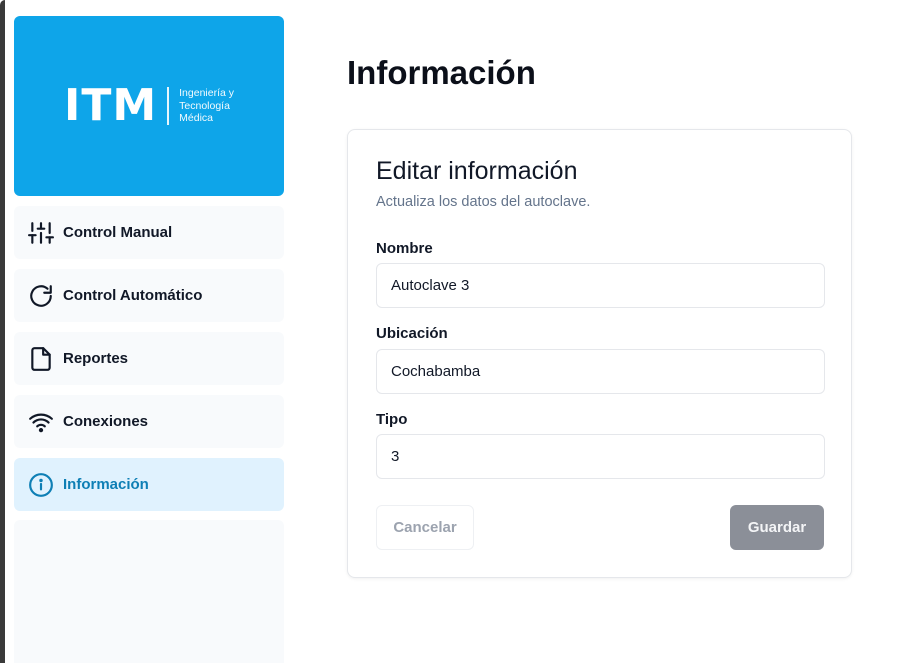  Describe the element at coordinates (196, 118) in the screenshot. I see `logo-subtitle-line: Médica` at that location.